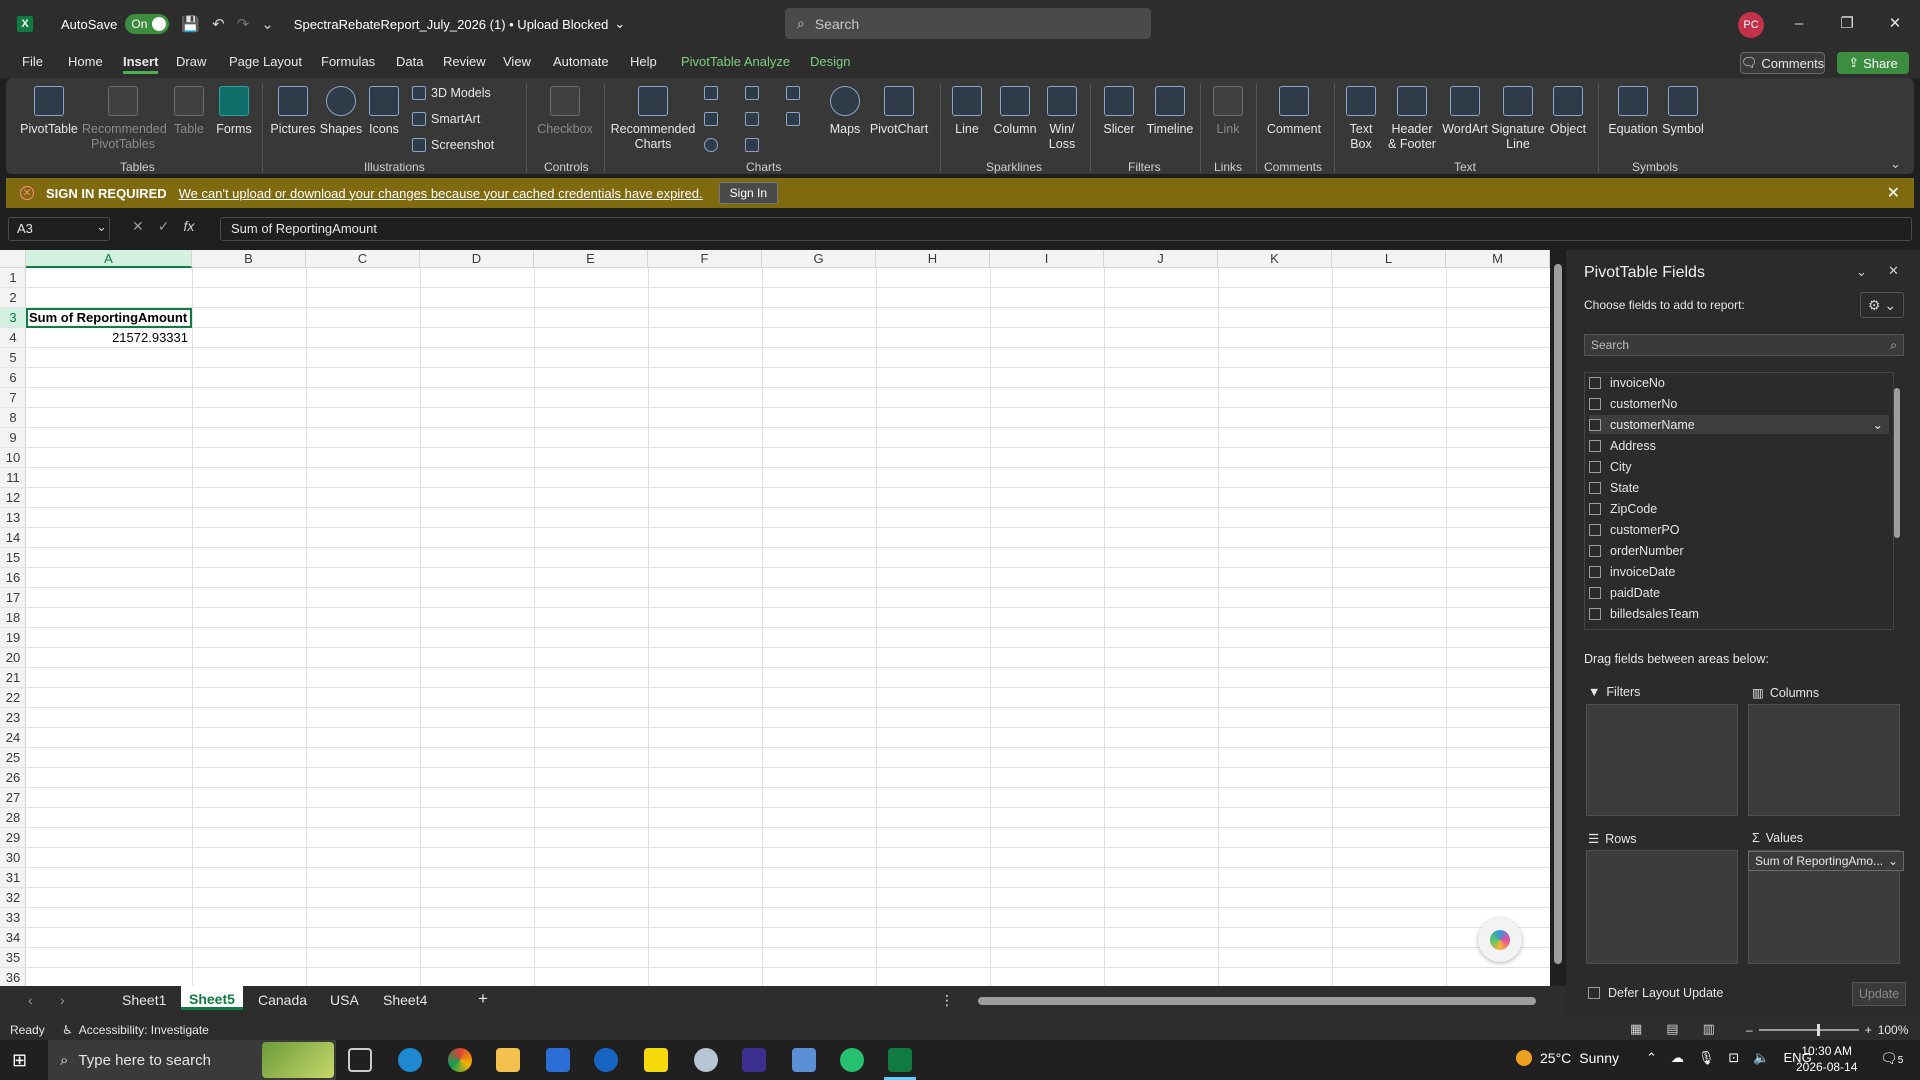  Describe the element at coordinates (1895, 164) in the screenshot. I see `collapse-ribbon-icon: ⌄` at that location.